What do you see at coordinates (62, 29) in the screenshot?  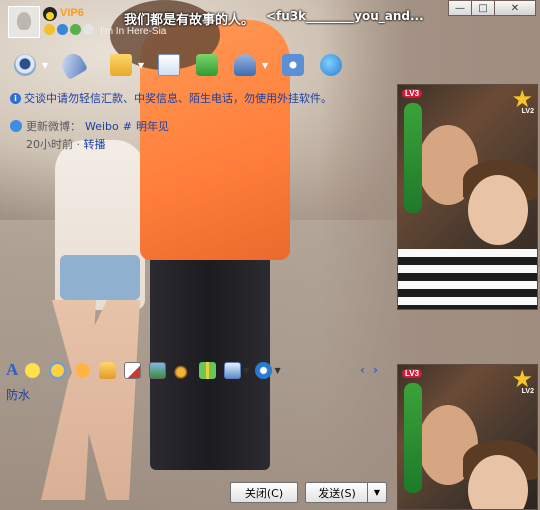 I see `qzone-icon` at bounding box center [62, 29].